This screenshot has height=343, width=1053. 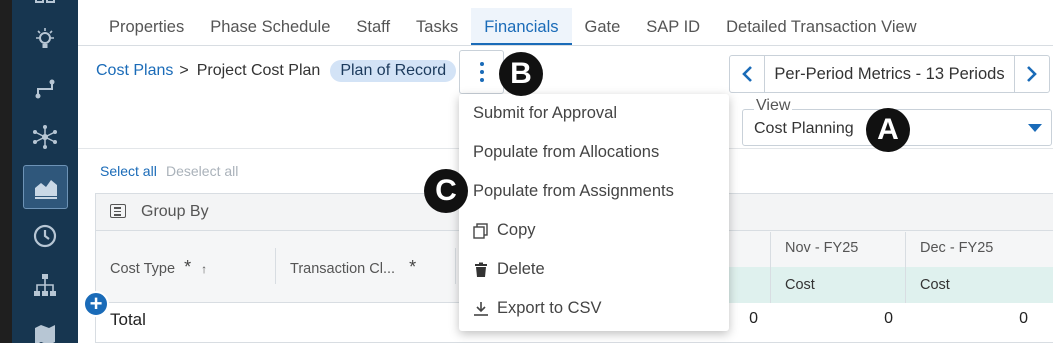 What do you see at coordinates (143, 269) in the screenshot?
I see `cost-type-label: Cost Type` at bounding box center [143, 269].